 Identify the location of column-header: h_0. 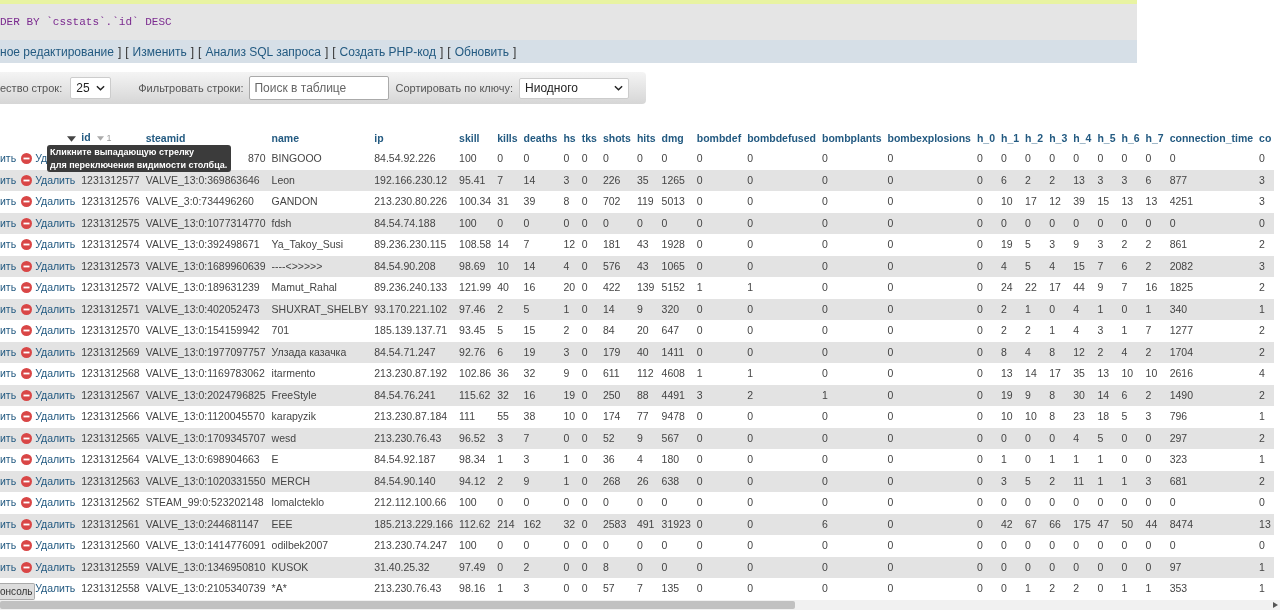
(985, 138).